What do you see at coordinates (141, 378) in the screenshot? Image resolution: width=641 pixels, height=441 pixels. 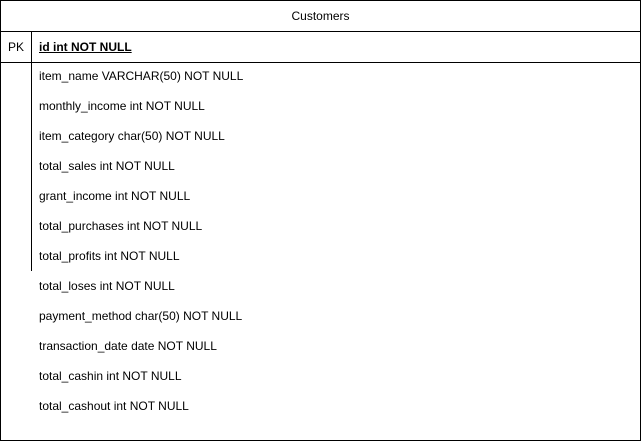 I see `attribute-total-cashin: total_cashin int NOT NULL` at bounding box center [141, 378].